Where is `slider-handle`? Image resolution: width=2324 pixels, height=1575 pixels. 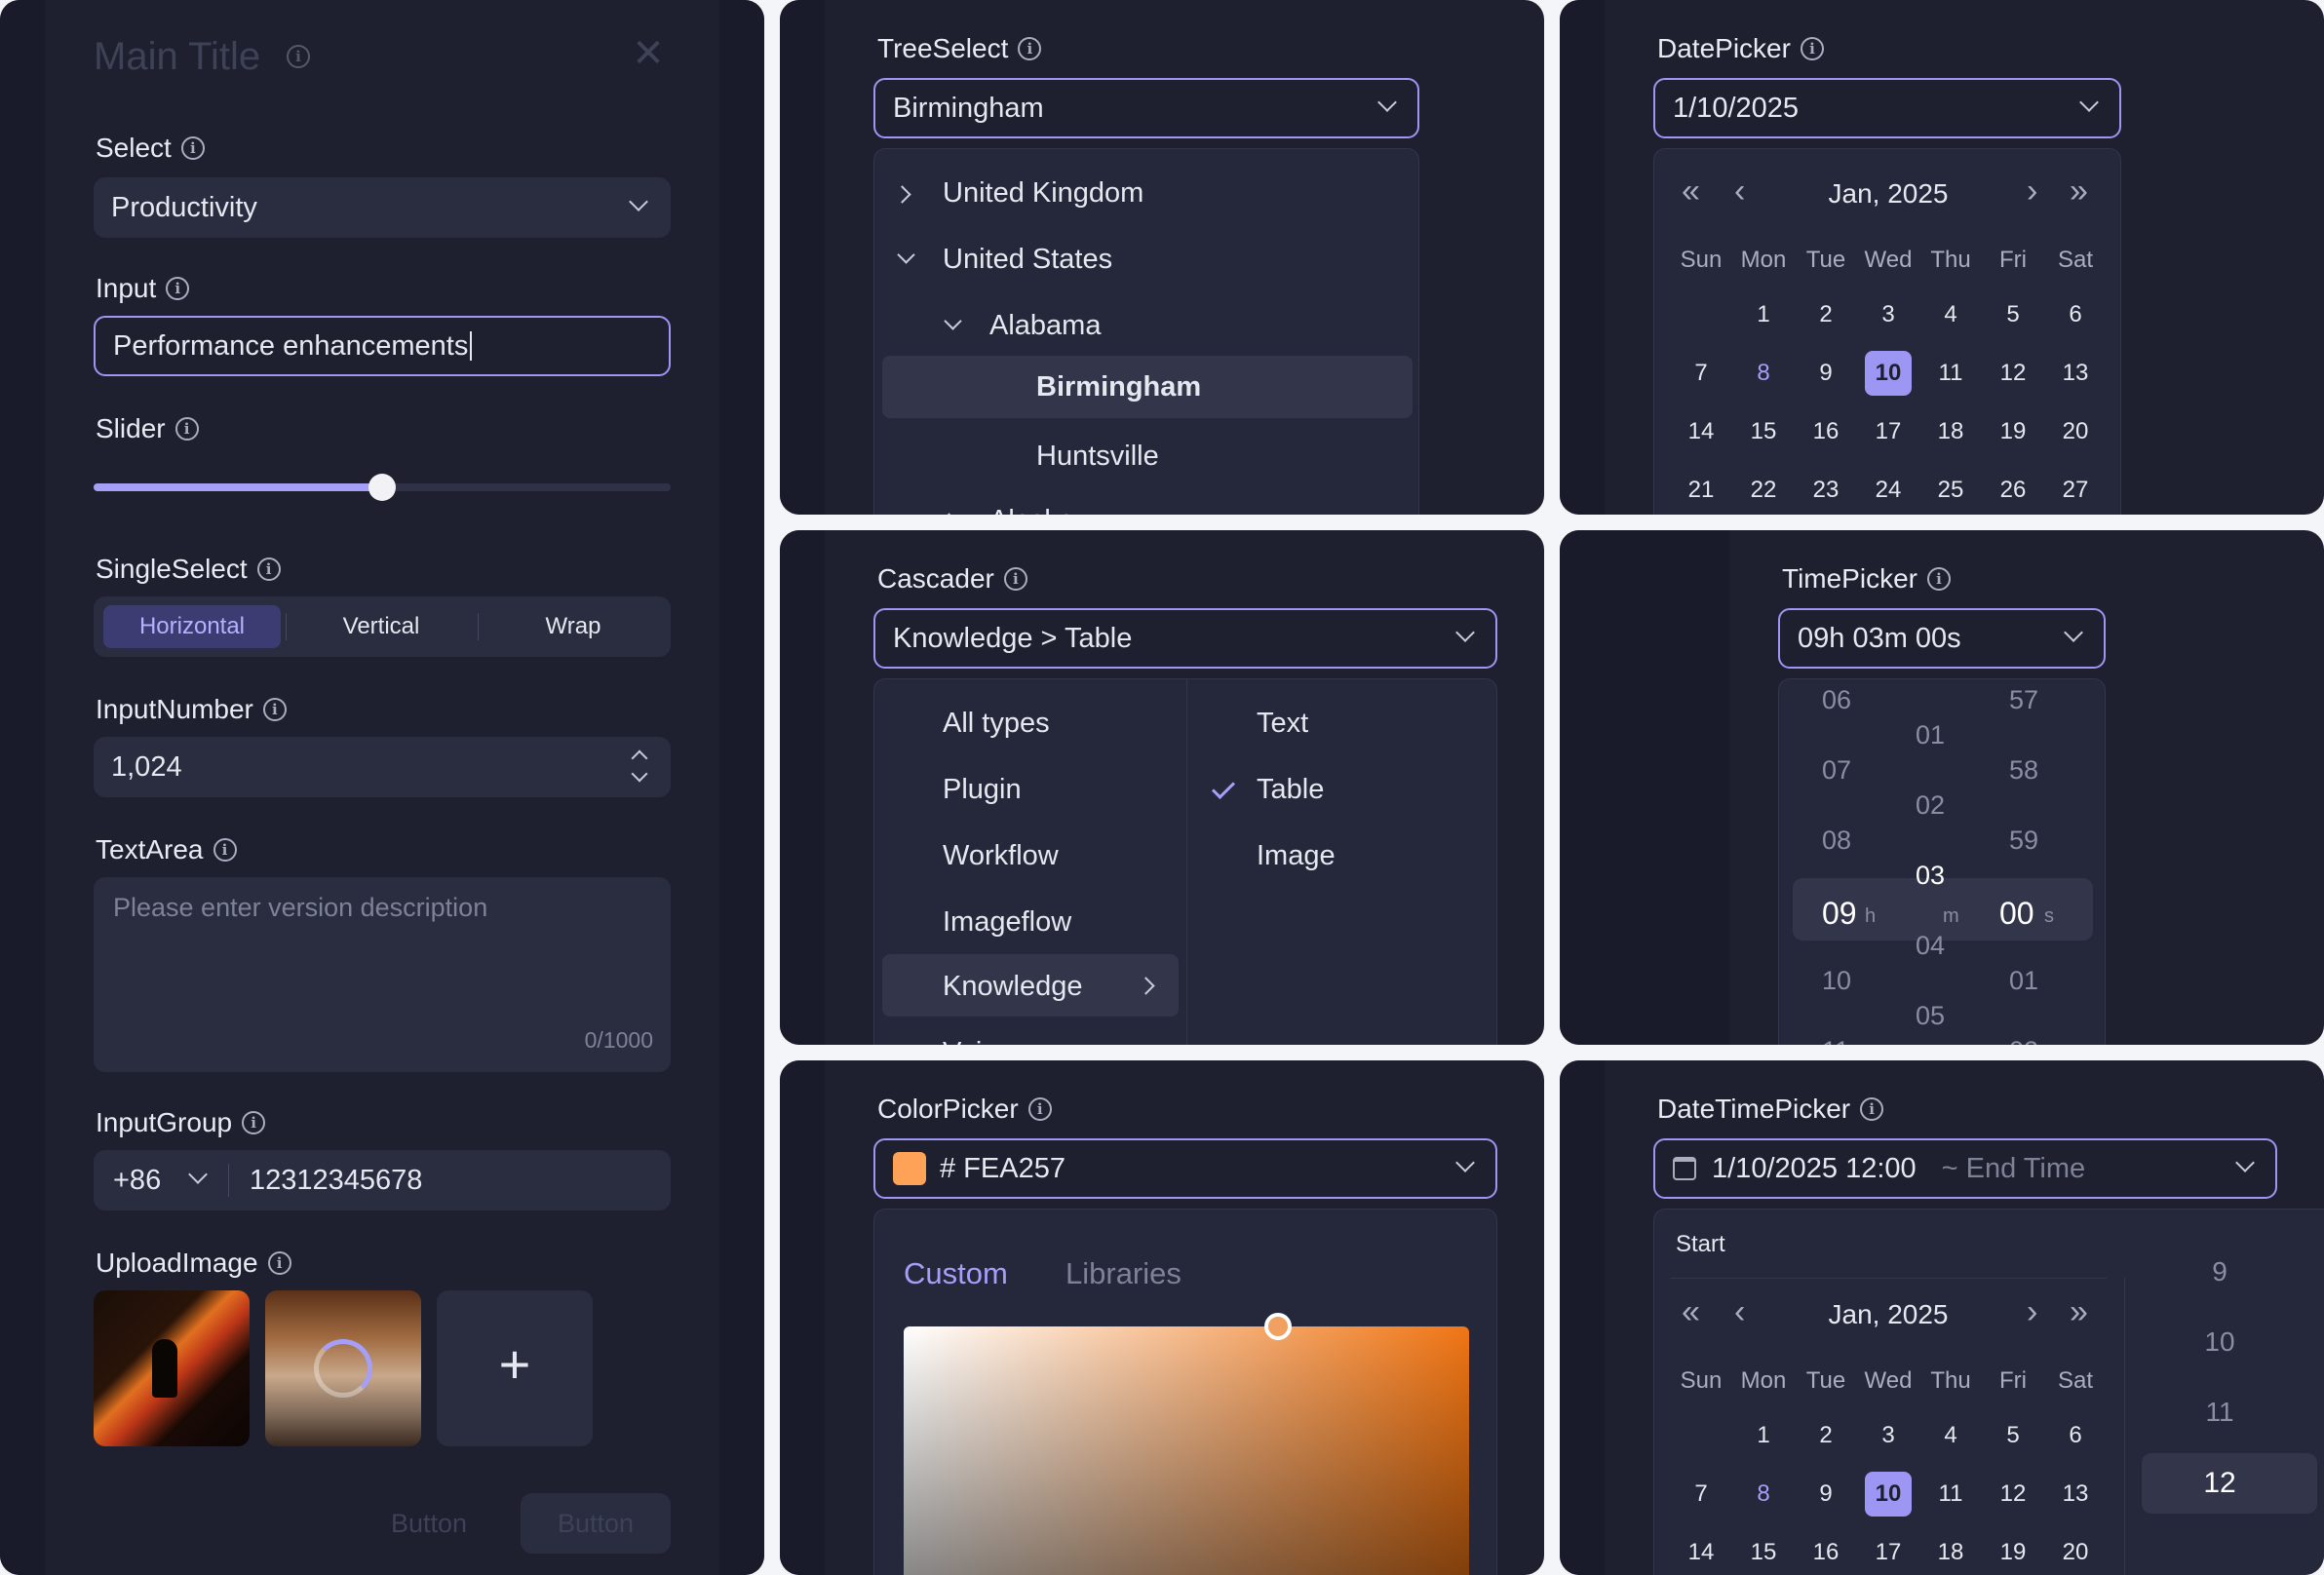 slider-handle is located at coordinates (382, 488).